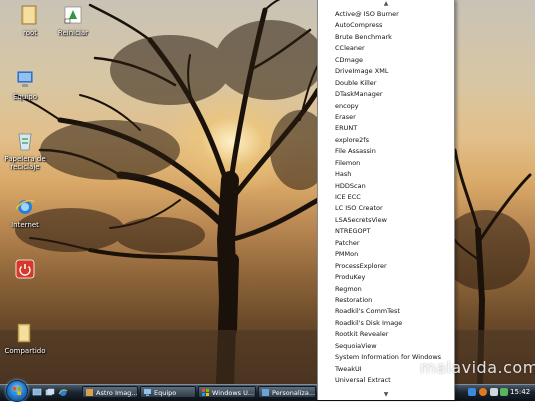 Image resolution: width=535 pixels, height=402 pixels. What do you see at coordinates (89, 392) in the screenshot?
I see `app-icon` at bounding box center [89, 392].